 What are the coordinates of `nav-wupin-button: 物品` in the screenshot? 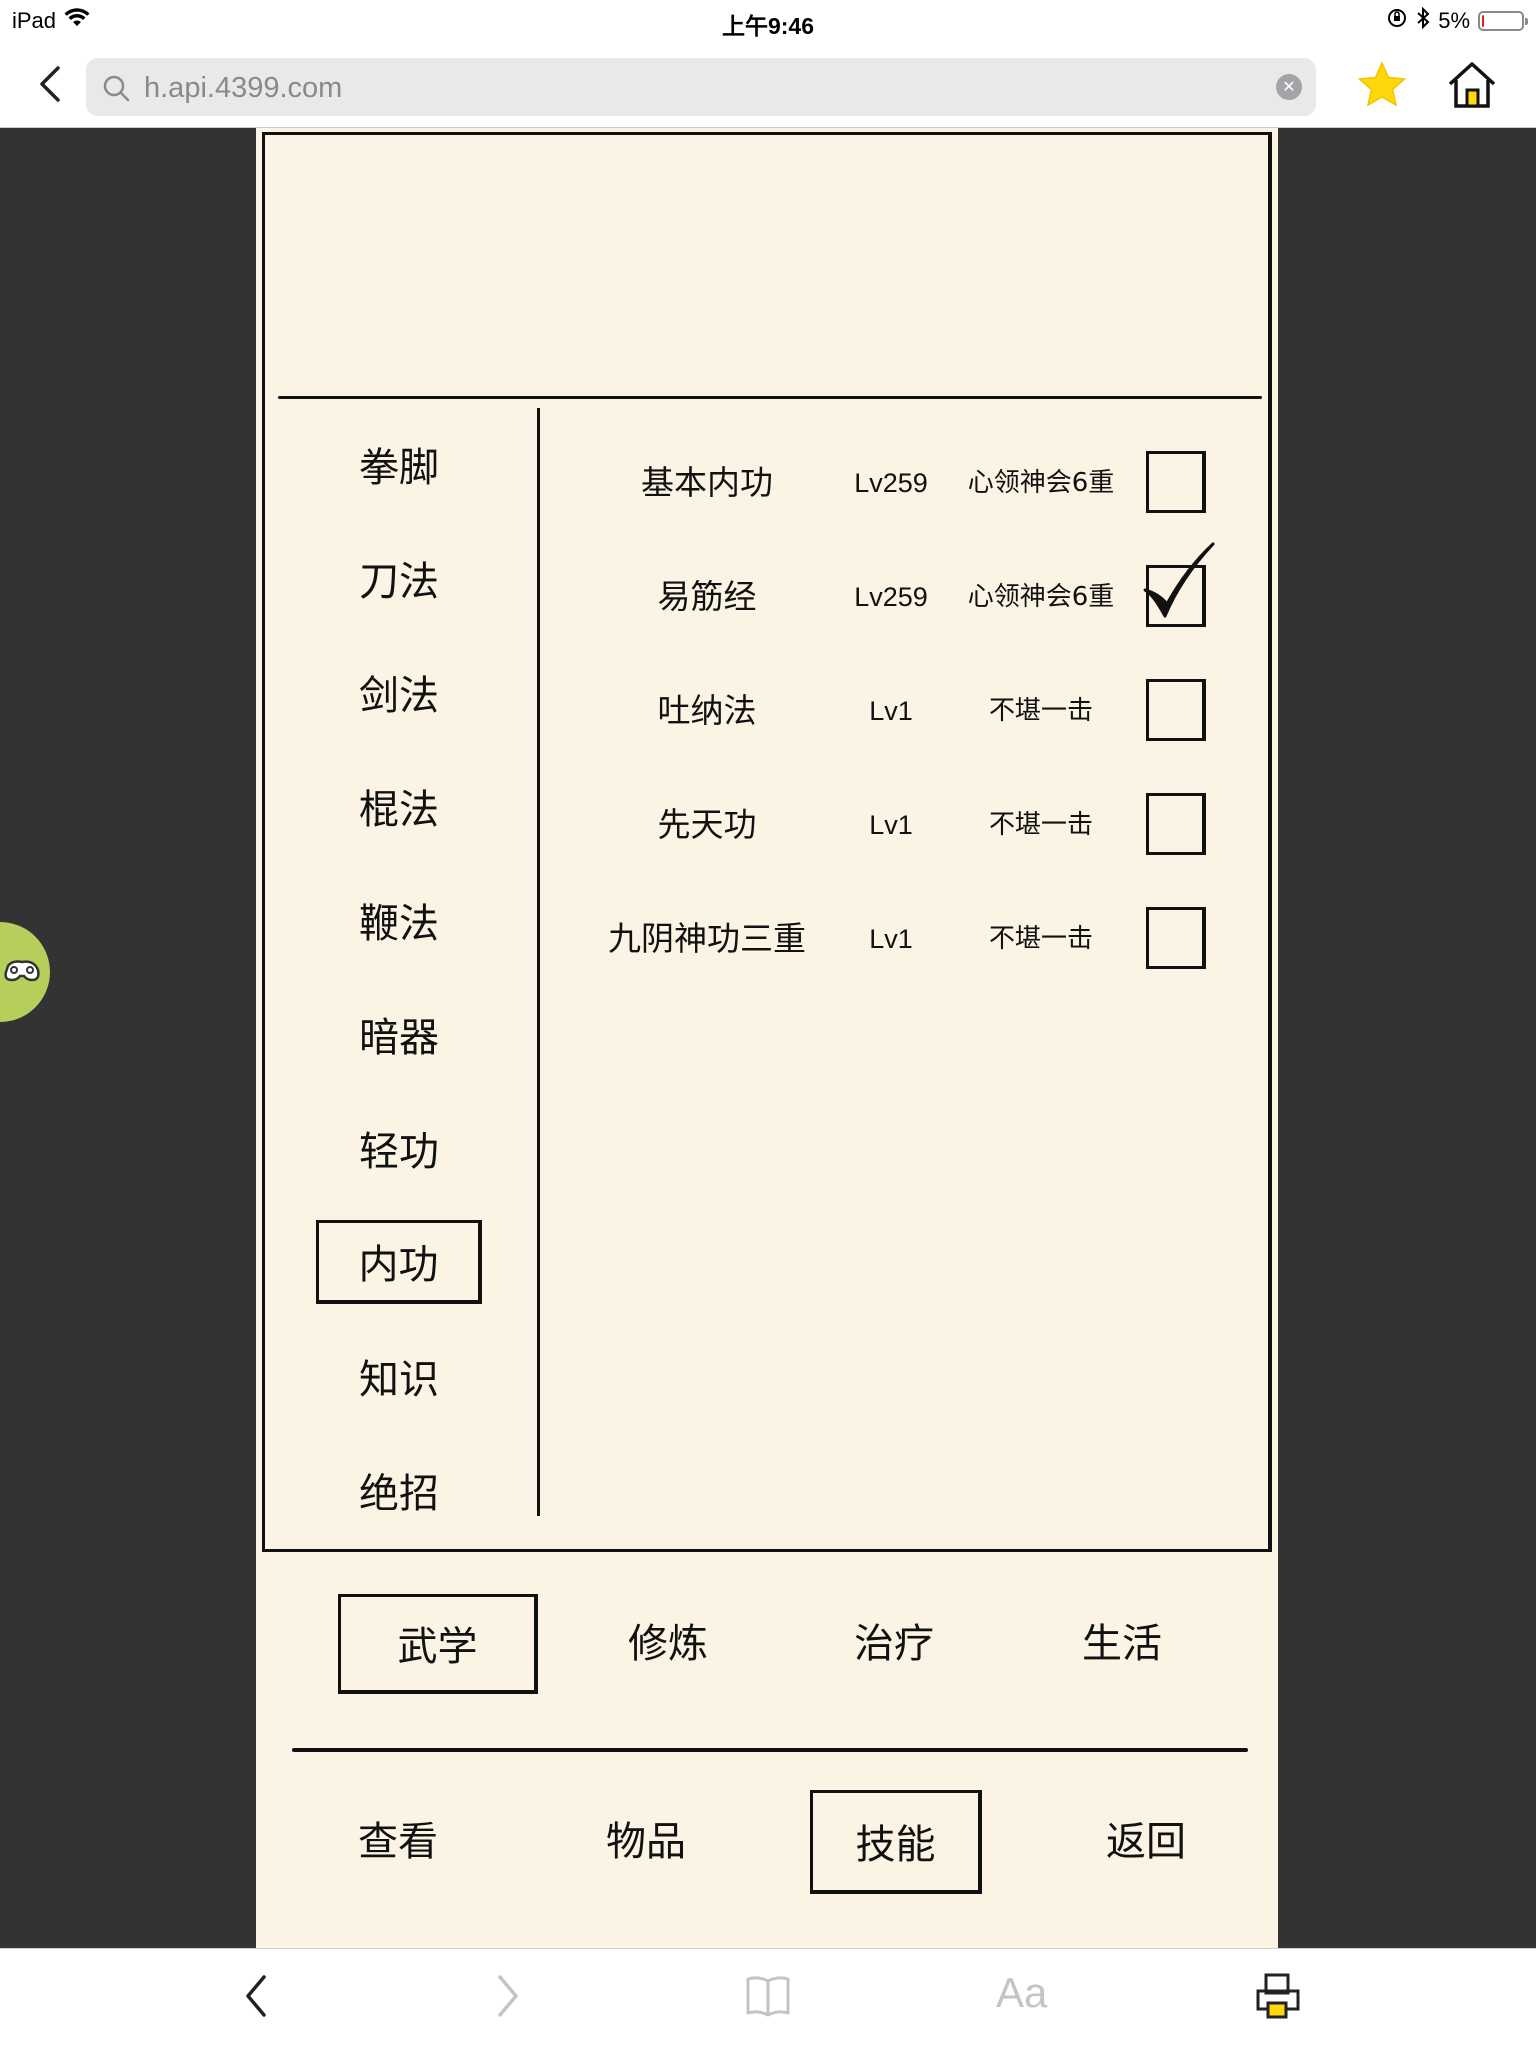 It's located at (646, 1842).